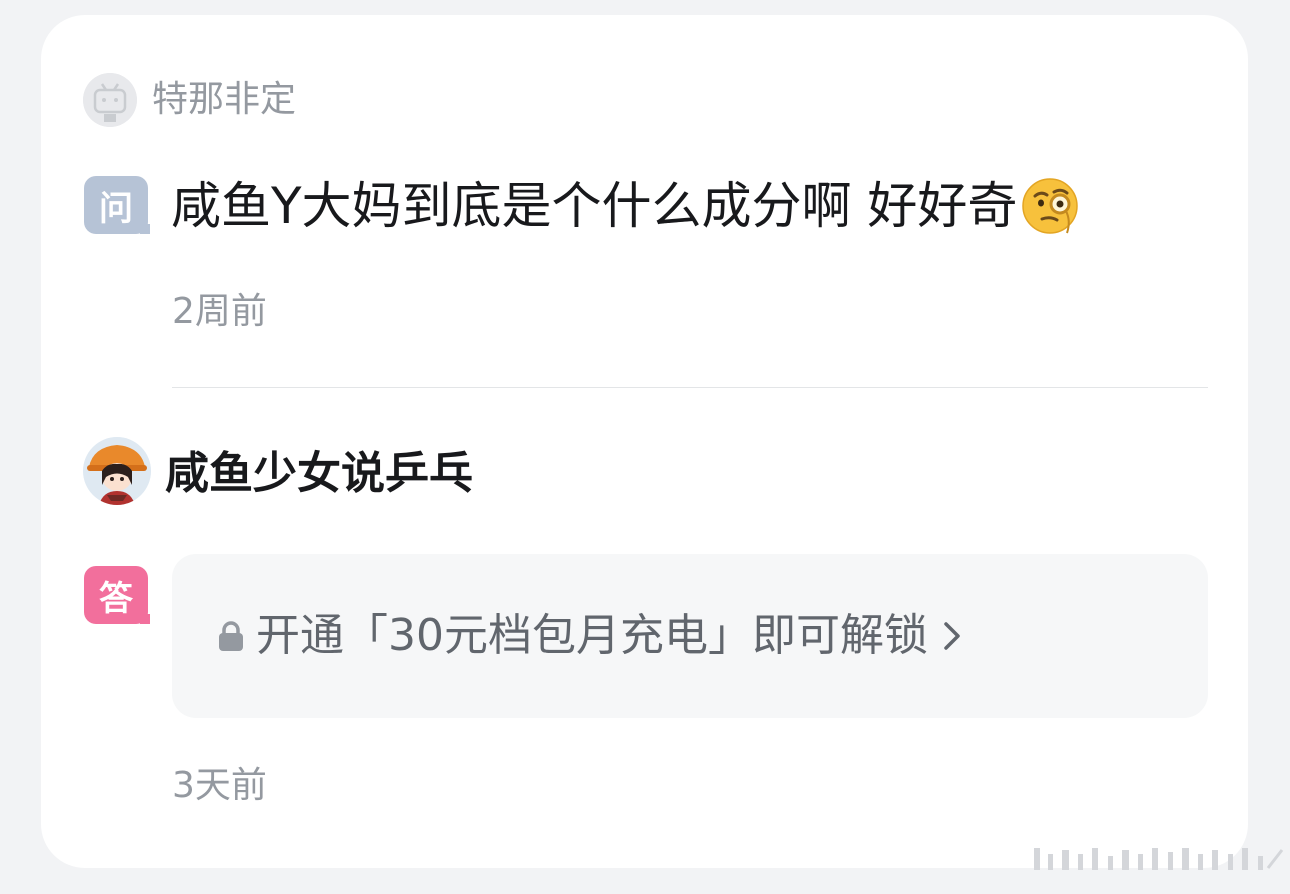  I want to click on question-text: 咸鱼Y大妈到底是个什么成分啊 好好奇, so click(625, 206).